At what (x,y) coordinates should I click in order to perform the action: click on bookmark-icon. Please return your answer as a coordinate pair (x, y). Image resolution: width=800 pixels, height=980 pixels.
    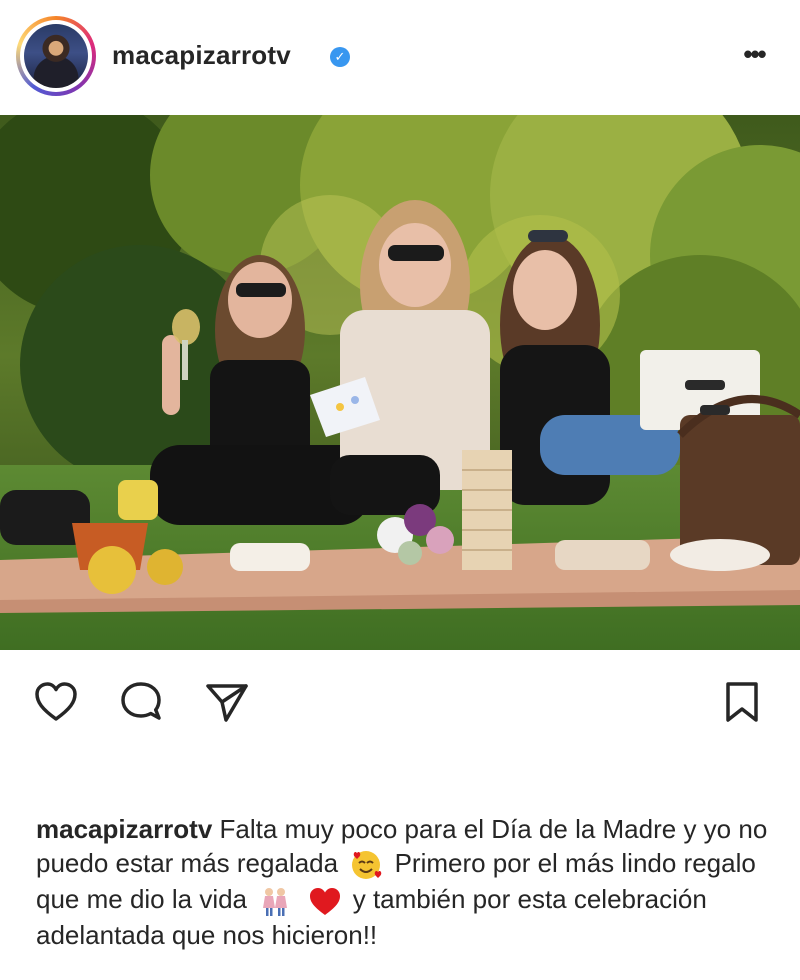
    Looking at the image, I should click on (742, 702).